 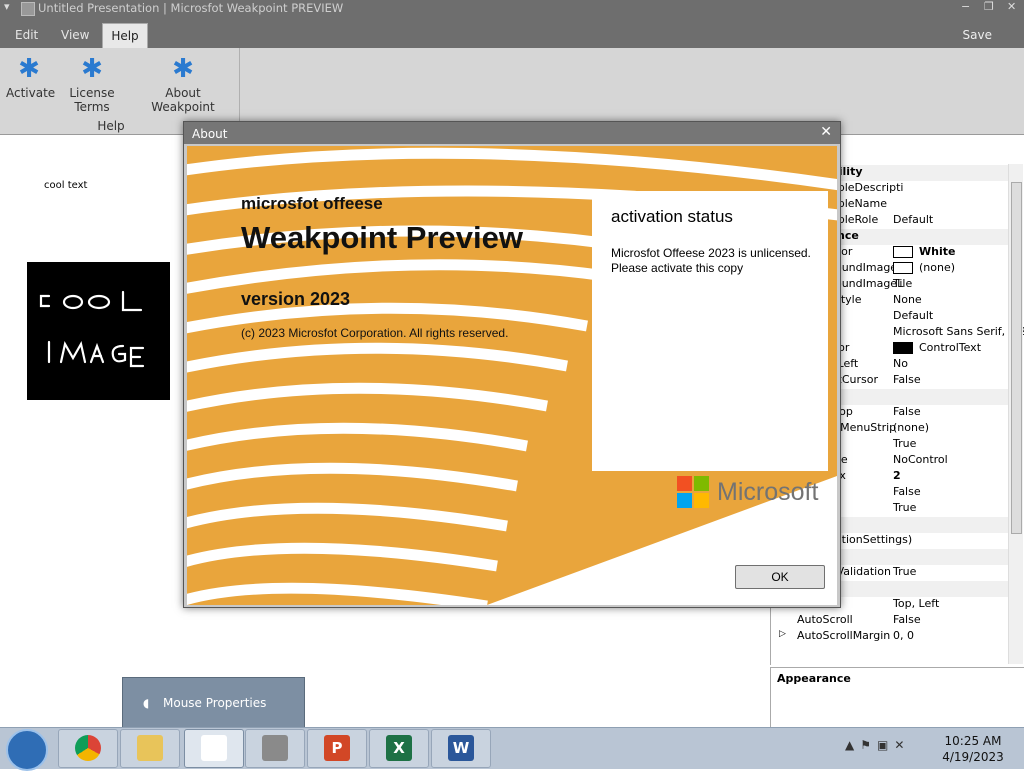 What do you see at coordinates (903, 635) in the screenshot?
I see `property-value: 0, 0` at bounding box center [903, 635].